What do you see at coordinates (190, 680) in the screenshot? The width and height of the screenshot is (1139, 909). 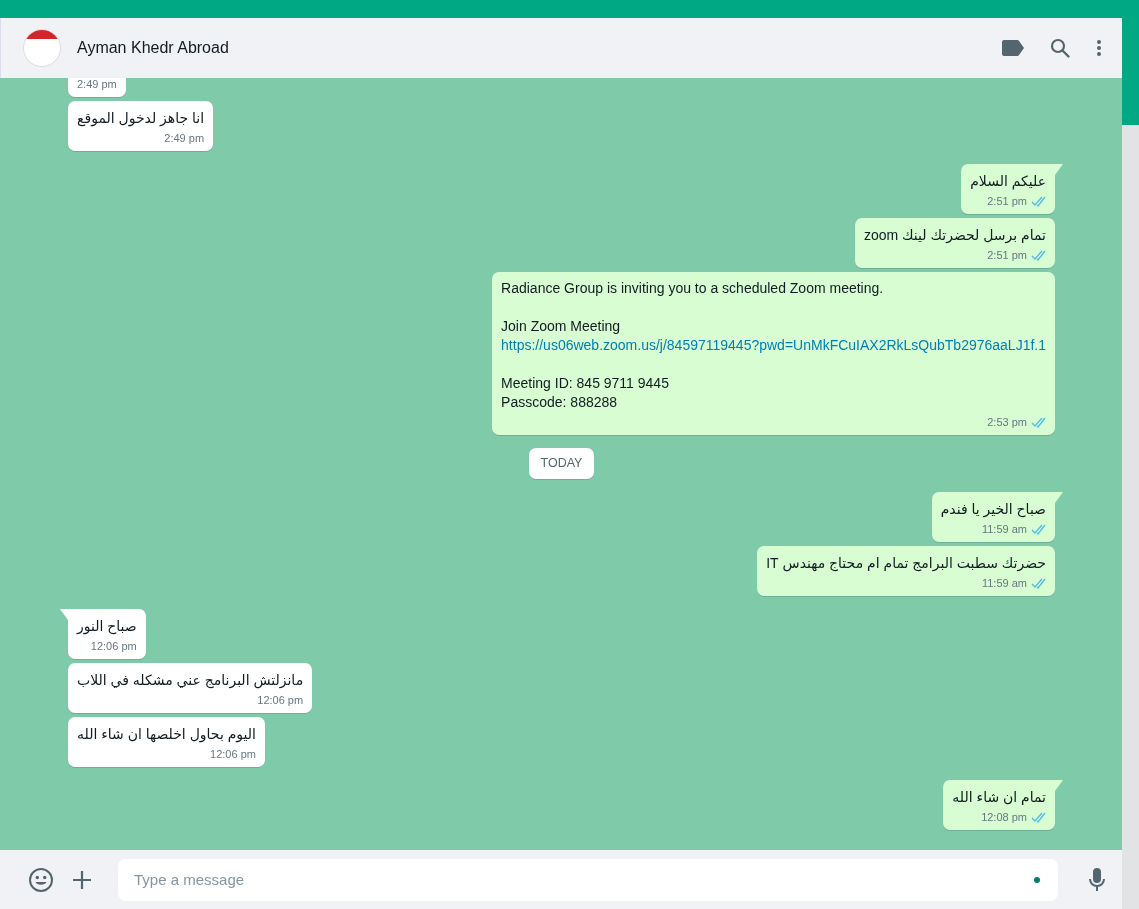 I see `message-text: مانزلتش البرنامج عني مشكله في اللاب` at bounding box center [190, 680].